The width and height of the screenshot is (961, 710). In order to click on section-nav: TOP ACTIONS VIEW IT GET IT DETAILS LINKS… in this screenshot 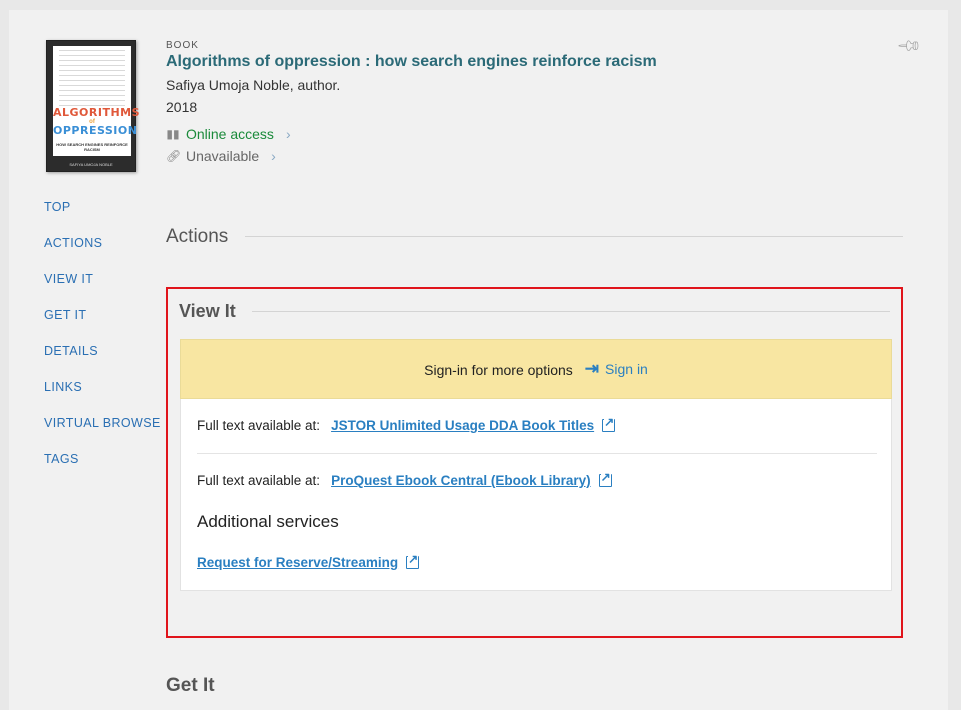, I will do `click(102, 344)`.